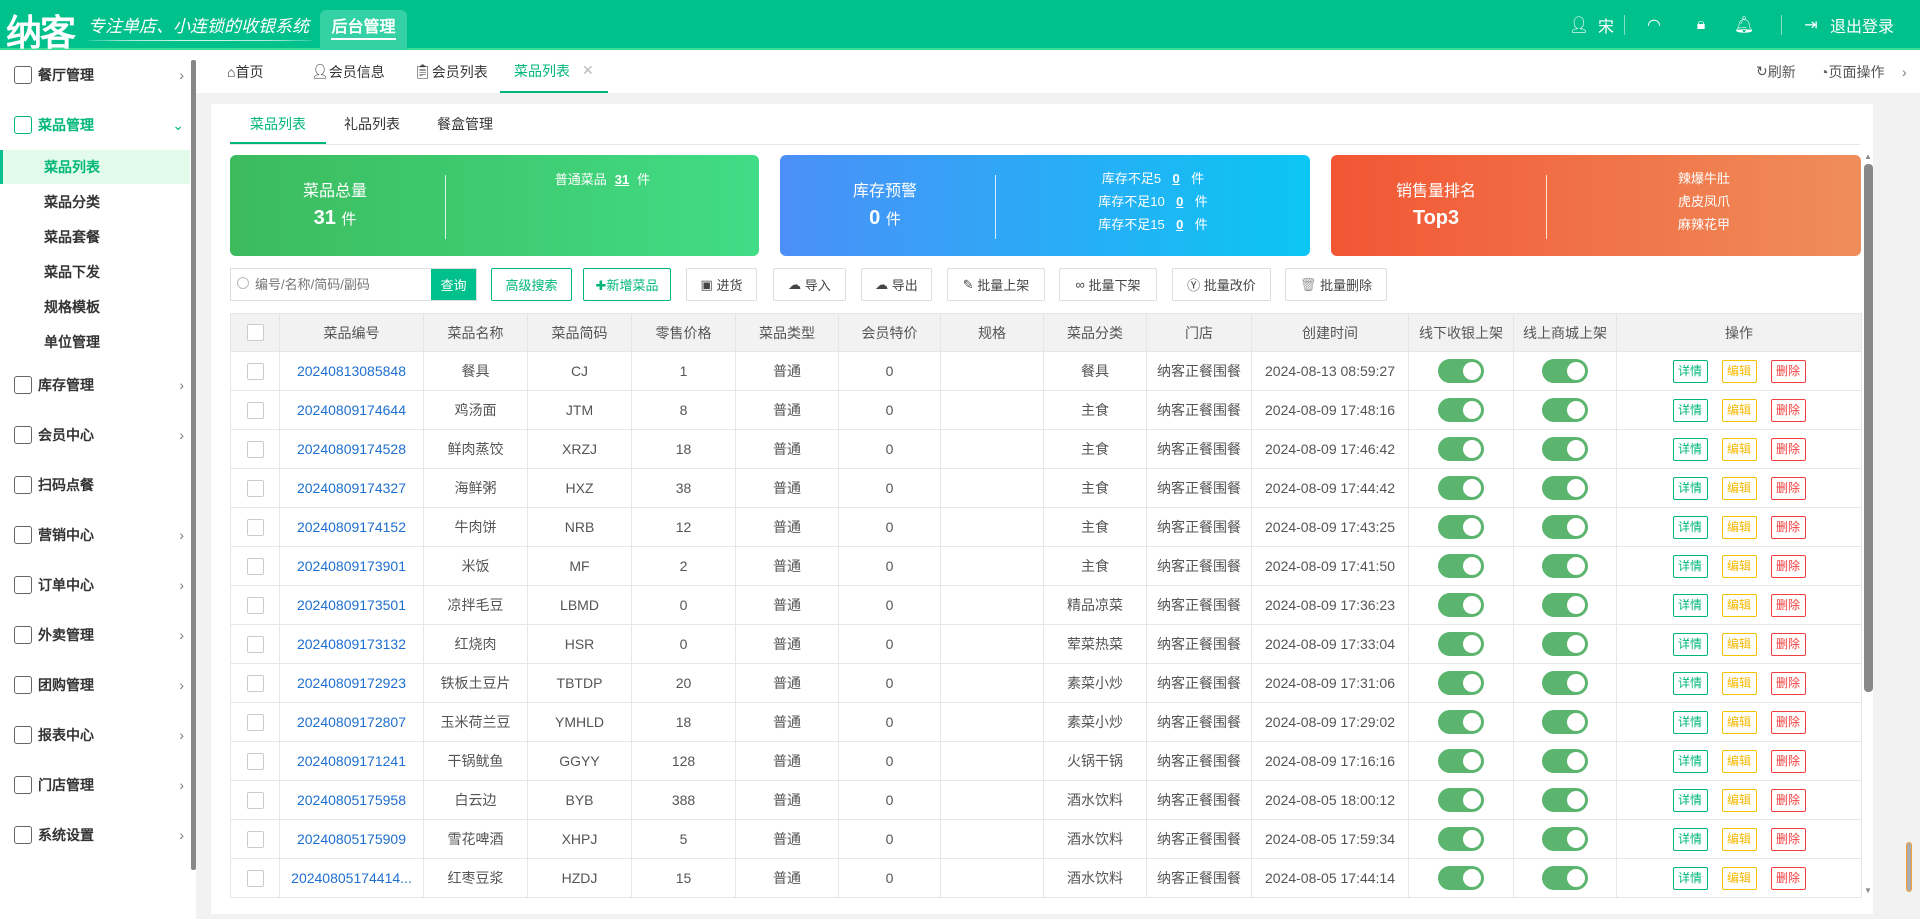  What do you see at coordinates (95, 237) in the screenshot?
I see `sidebar-subitem: 菜品套餐` at bounding box center [95, 237].